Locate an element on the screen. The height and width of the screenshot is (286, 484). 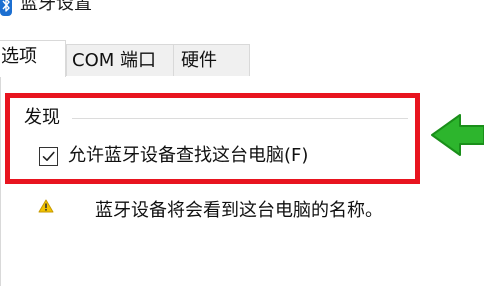
tab-hardware: 硬件 is located at coordinates (211, 60).